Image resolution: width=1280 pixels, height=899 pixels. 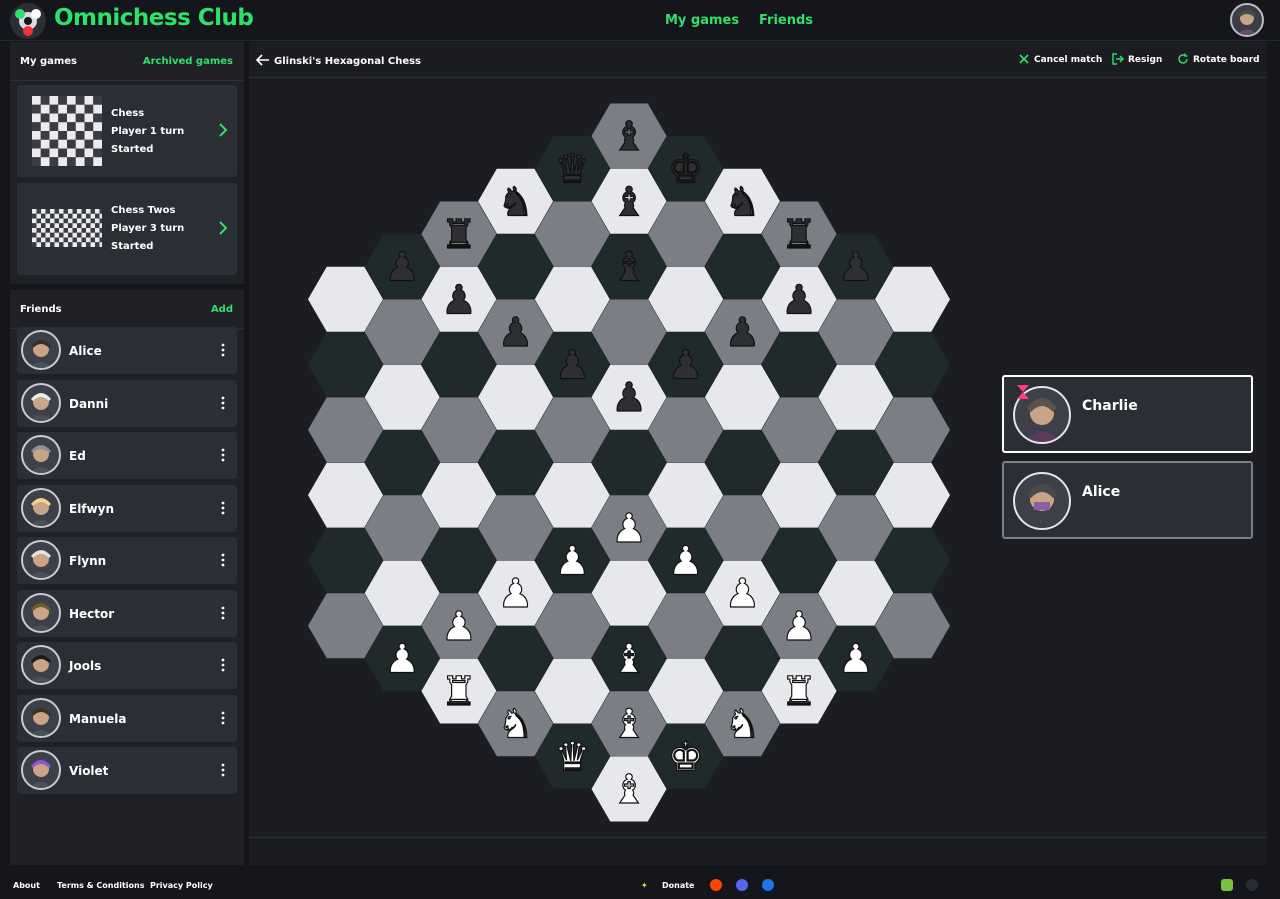 What do you see at coordinates (154, 18) in the screenshot?
I see `app-title: Omnichess Club` at bounding box center [154, 18].